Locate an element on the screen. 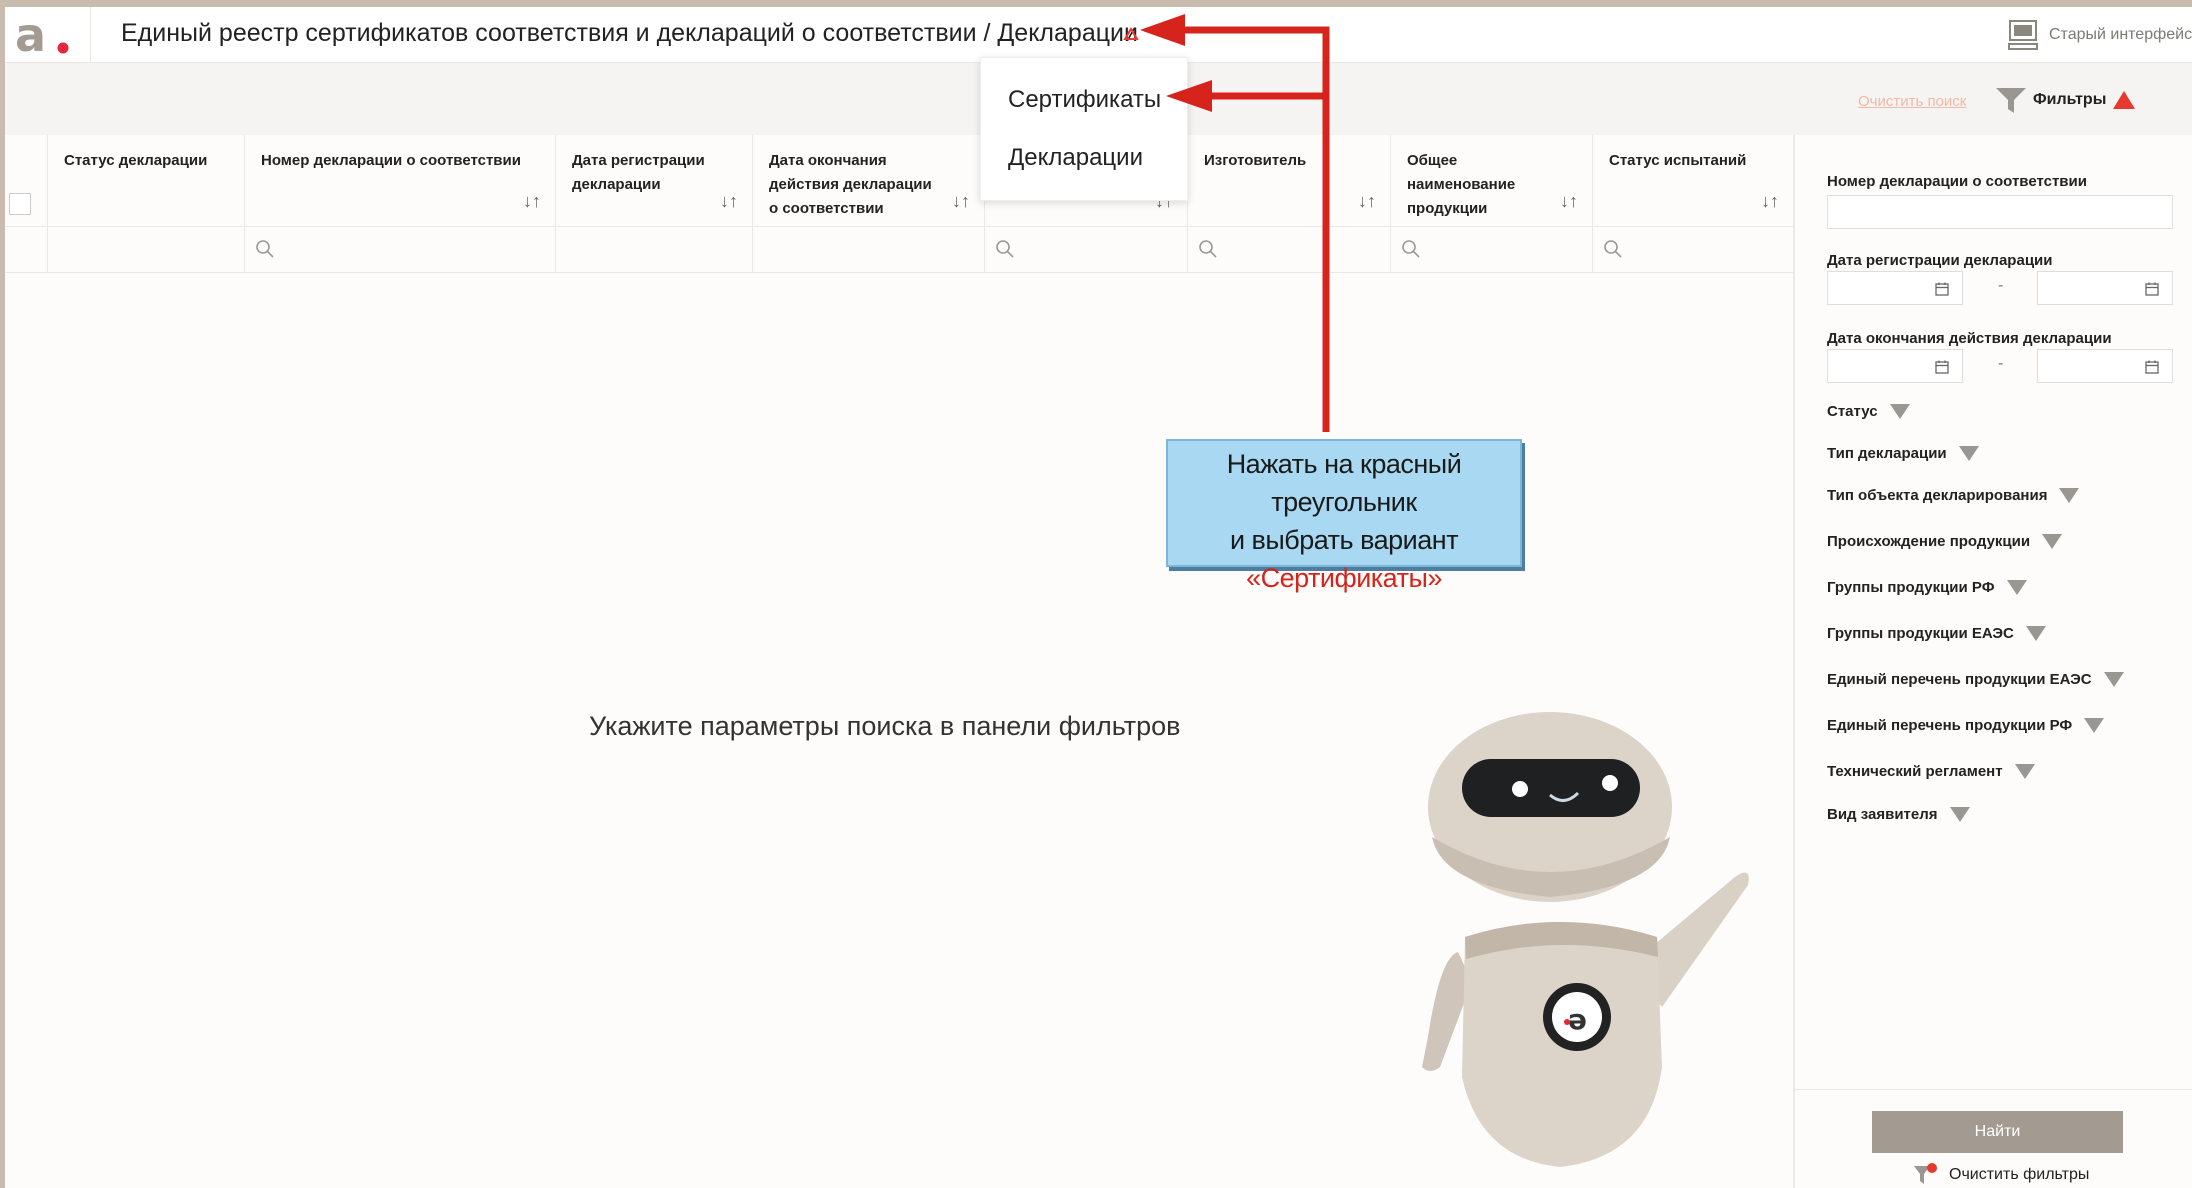 Image resolution: width=2192 pixels, height=1188 pixels. registry-switch-triangle-icon is located at coordinates (1131, 34).